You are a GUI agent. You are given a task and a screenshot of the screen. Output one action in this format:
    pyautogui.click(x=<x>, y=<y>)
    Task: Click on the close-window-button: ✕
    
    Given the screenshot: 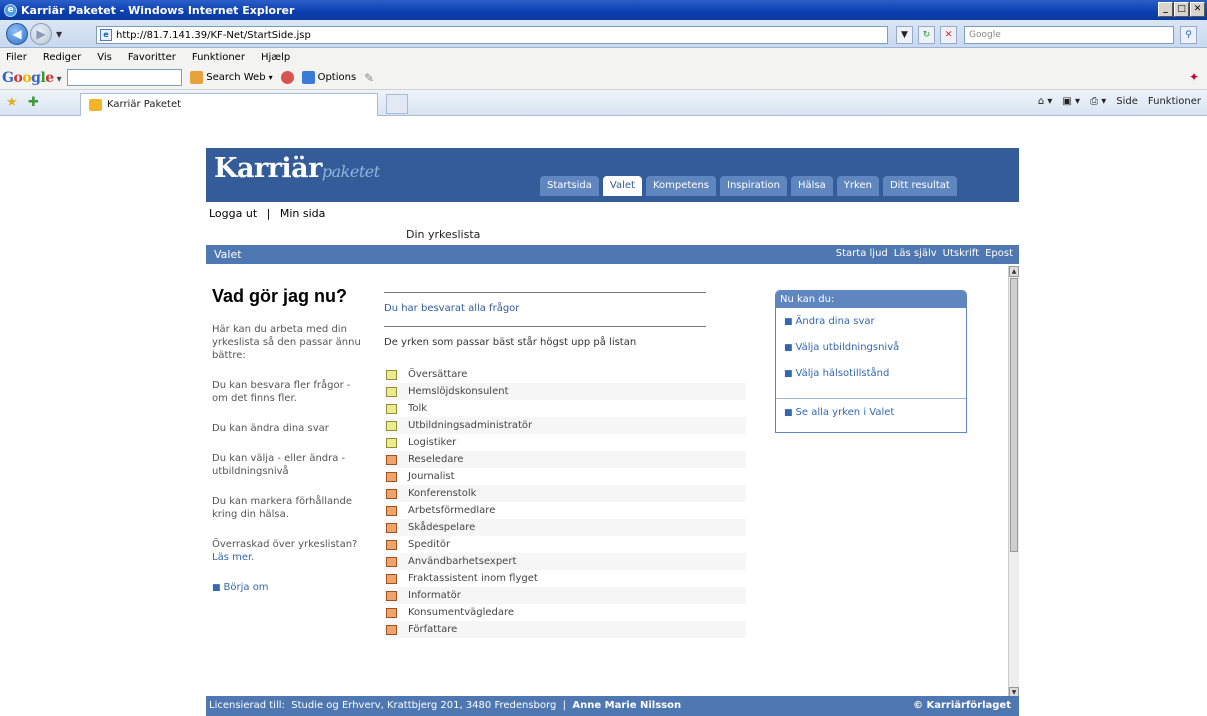 What is the action you would take?
    pyautogui.click(x=1197, y=9)
    